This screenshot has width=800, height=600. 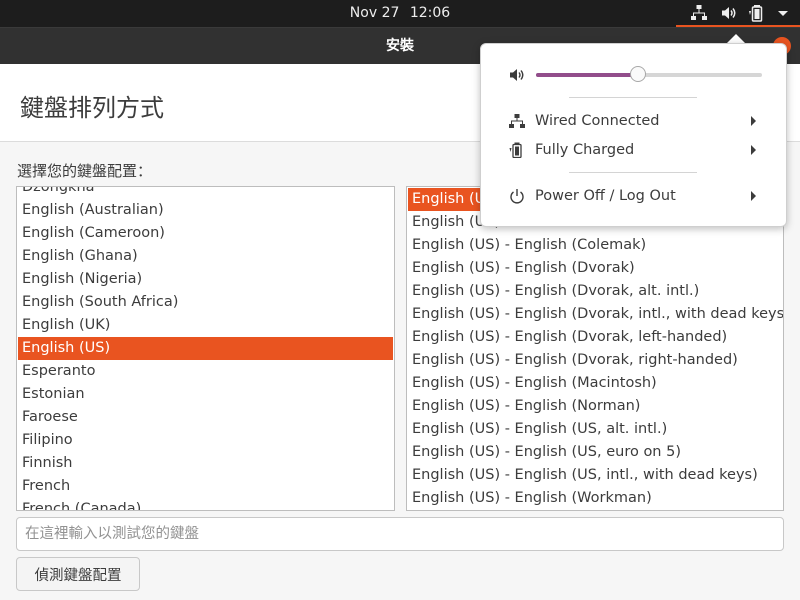 What do you see at coordinates (605, 196) in the screenshot?
I see `menu-item-label: Power Off / Log Out` at bounding box center [605, 196].